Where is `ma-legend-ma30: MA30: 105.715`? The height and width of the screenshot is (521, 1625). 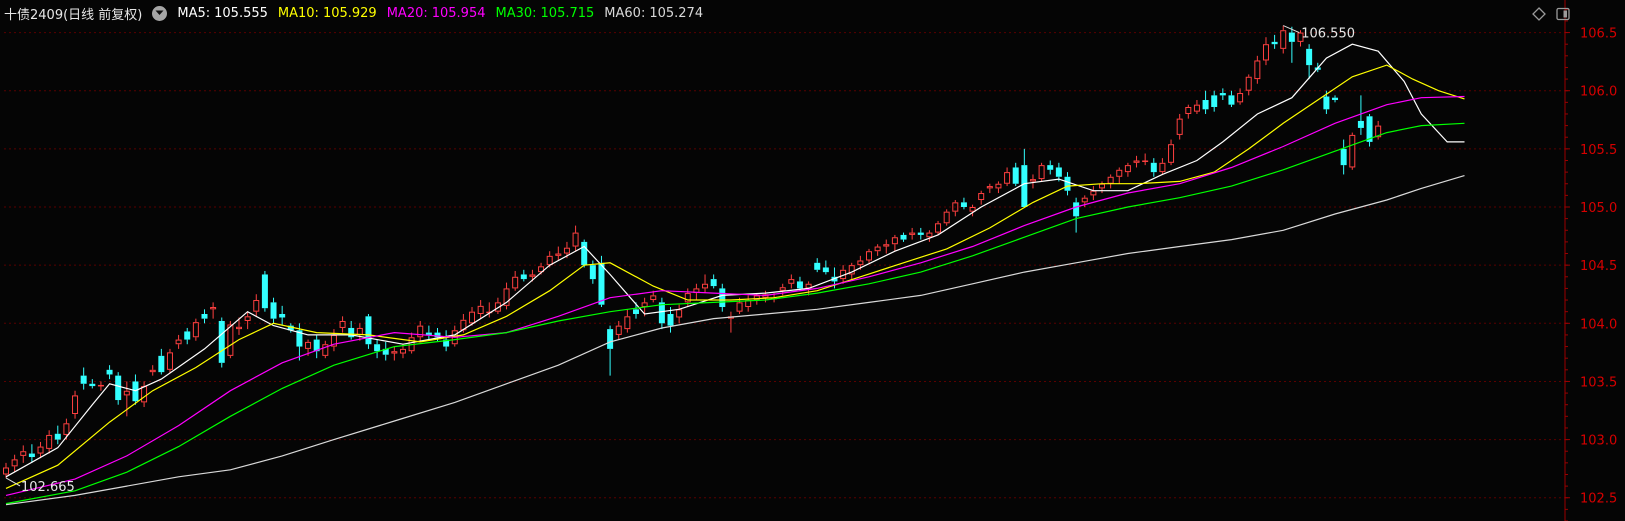
ma-legend-ma30: MA30: 105.715 is located at coordinates (545, 13).